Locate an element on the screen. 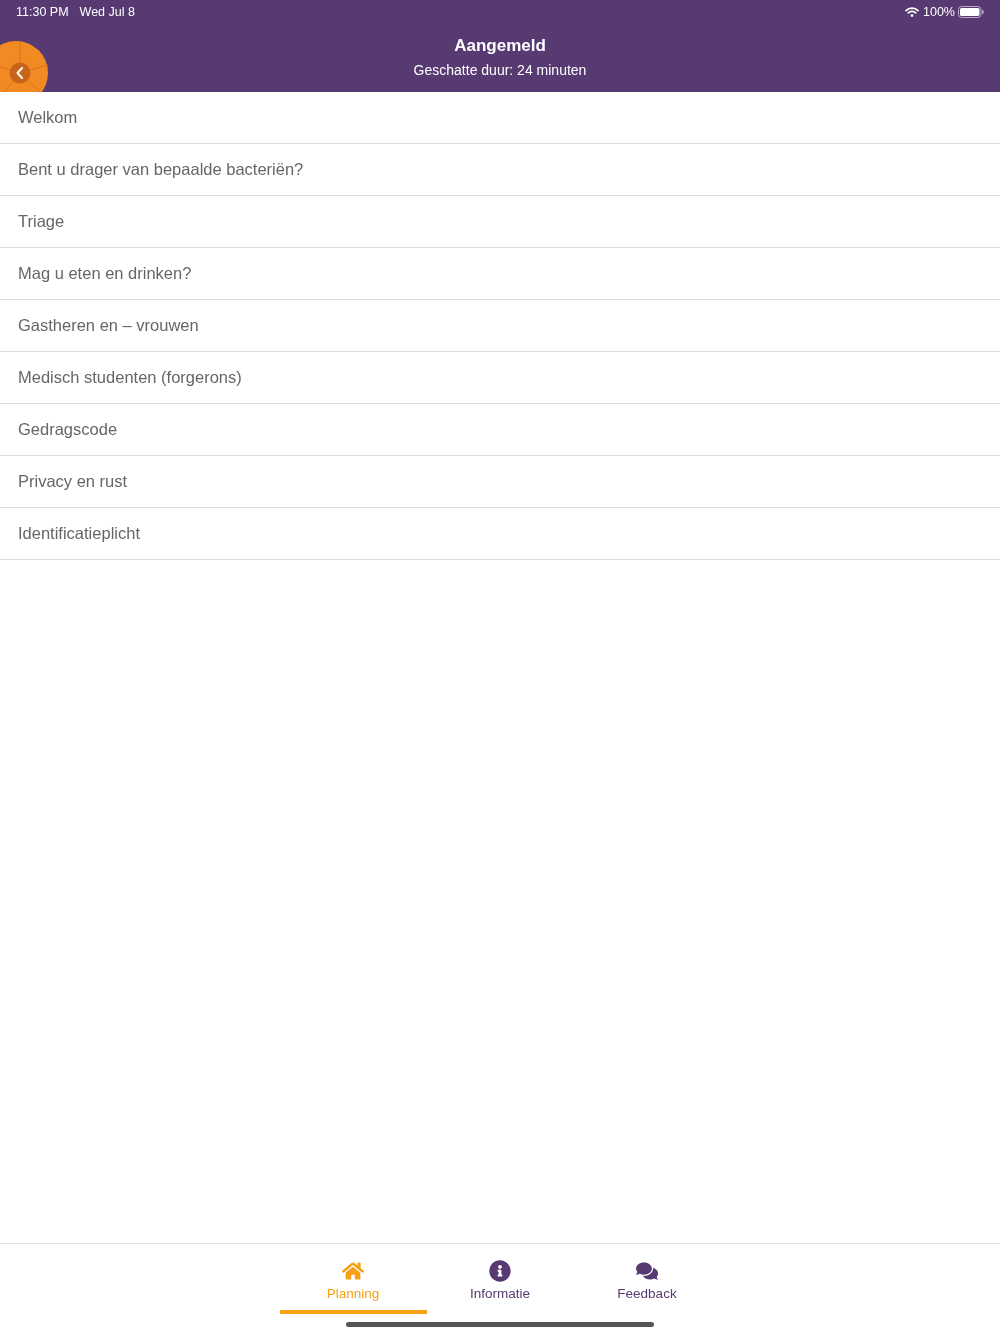 The width and height of the screenshot is (1000, 1334). menu-item: Mag u eten en drinken? is located at coordinates (500, 274).